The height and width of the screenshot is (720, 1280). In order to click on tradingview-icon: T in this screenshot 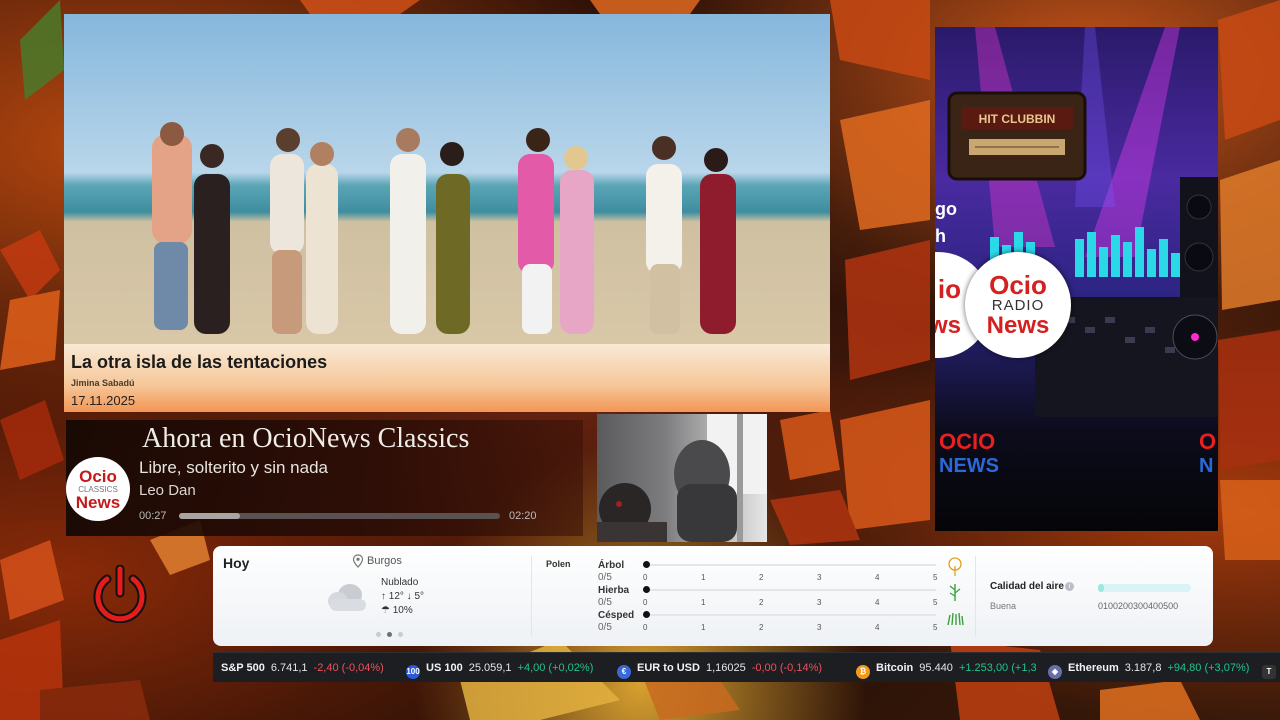, I will do `click(1269, 672)`.